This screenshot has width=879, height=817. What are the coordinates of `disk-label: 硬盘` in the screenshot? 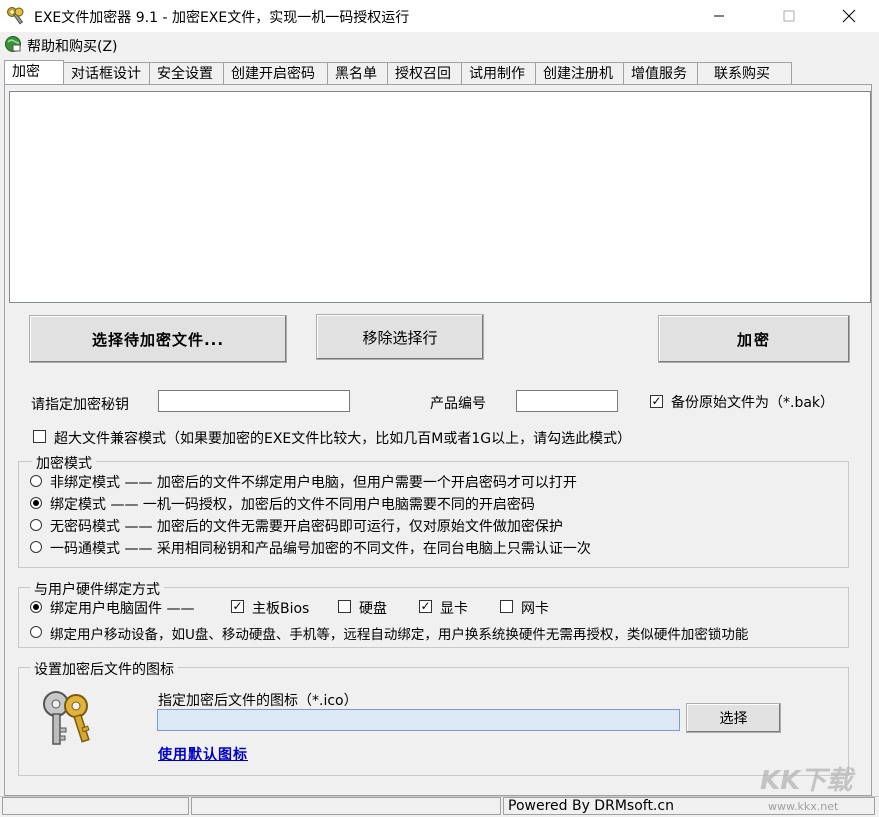 It's located at (373, 609).